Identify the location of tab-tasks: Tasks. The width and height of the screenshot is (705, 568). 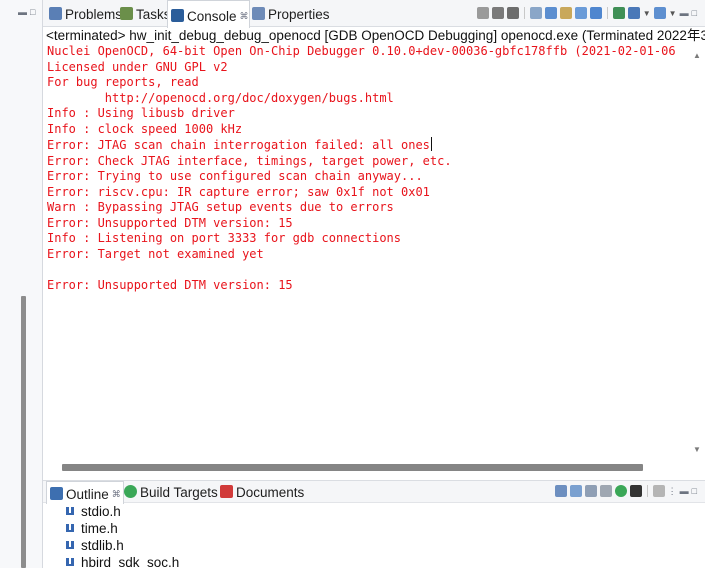
(144, 13).